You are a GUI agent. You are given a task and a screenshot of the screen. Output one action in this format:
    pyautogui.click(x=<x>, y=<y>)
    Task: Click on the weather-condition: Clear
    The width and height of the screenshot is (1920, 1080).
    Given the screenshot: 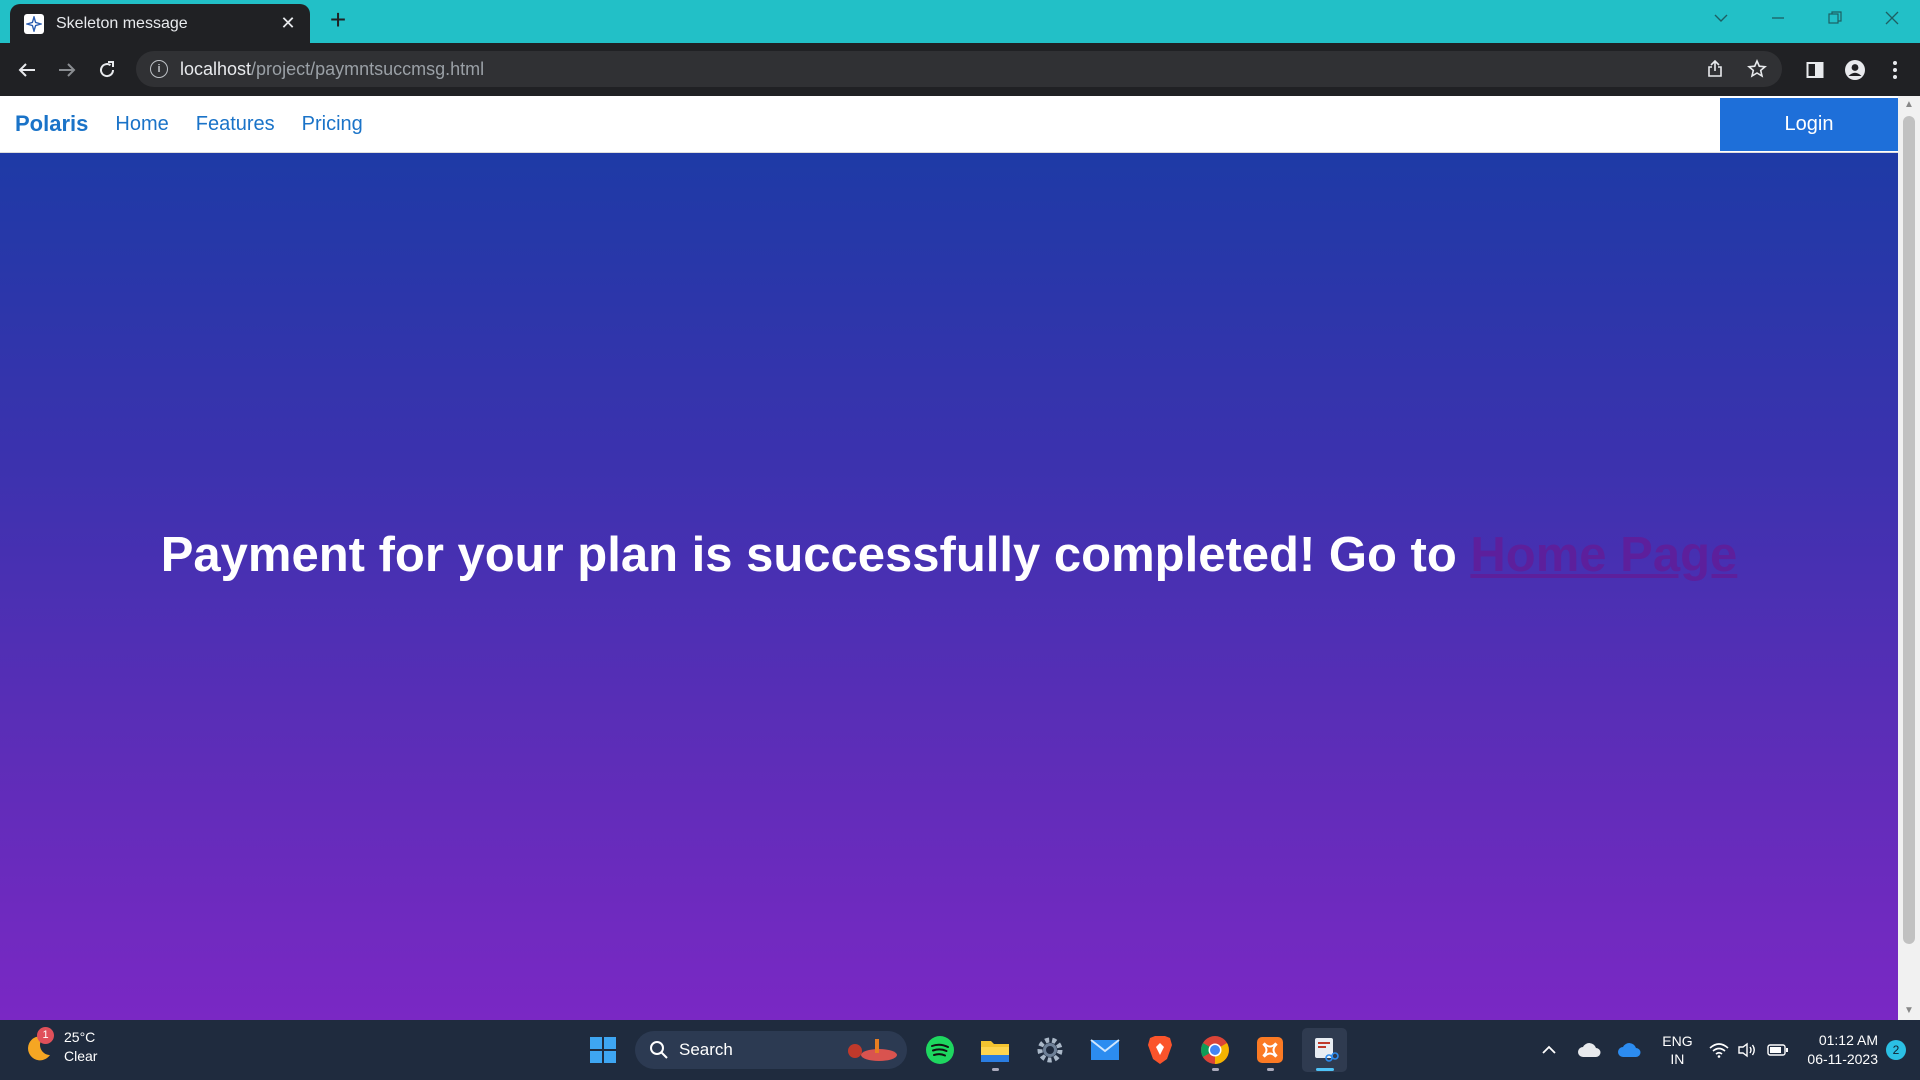 What is the action you would take?
    pyautogui.click(x=81, y=1056)
    